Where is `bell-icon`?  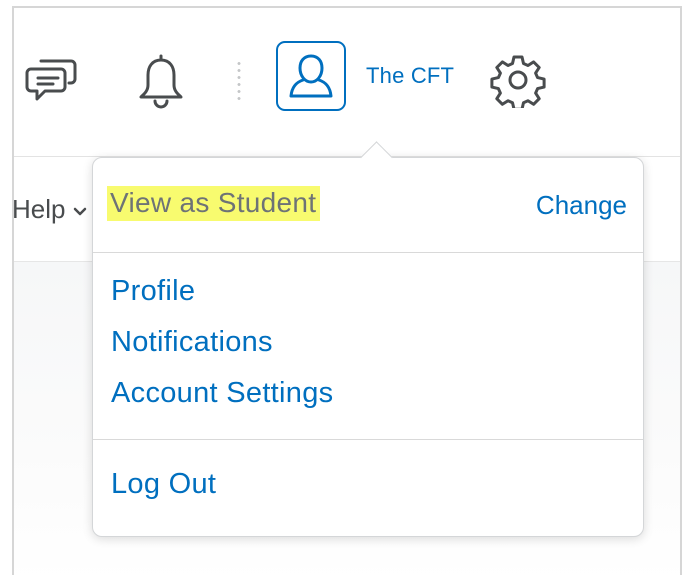 bell-icon is located at coordinates (161, 81).